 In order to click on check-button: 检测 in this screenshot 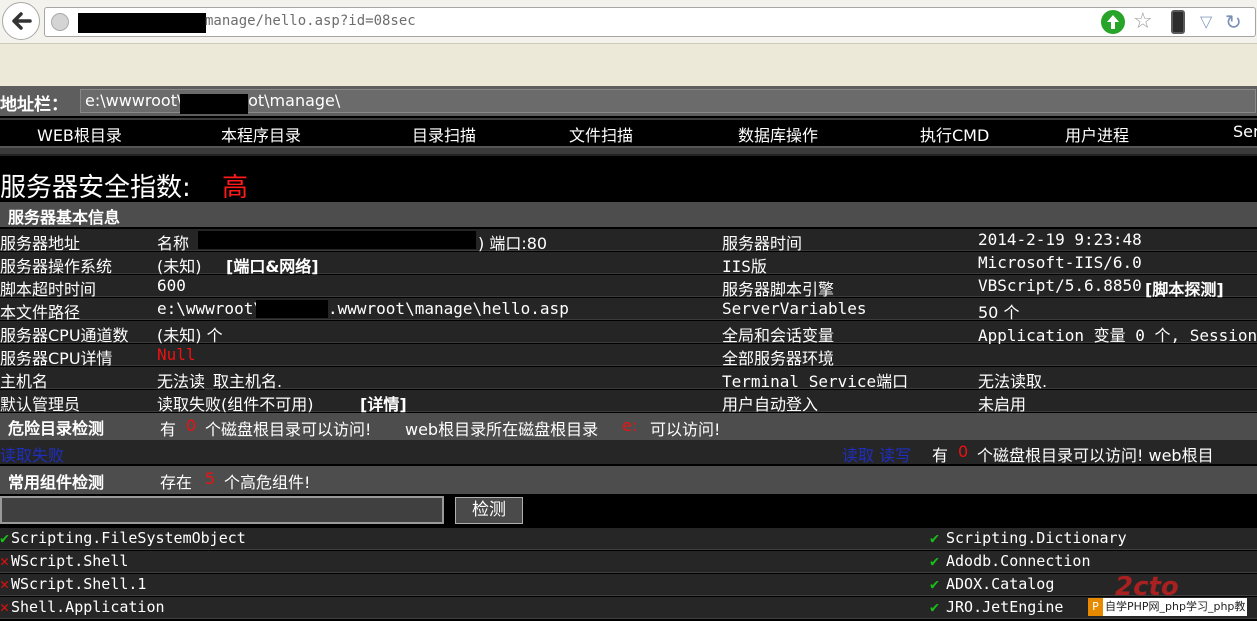, I will do `click(489, 510)`.